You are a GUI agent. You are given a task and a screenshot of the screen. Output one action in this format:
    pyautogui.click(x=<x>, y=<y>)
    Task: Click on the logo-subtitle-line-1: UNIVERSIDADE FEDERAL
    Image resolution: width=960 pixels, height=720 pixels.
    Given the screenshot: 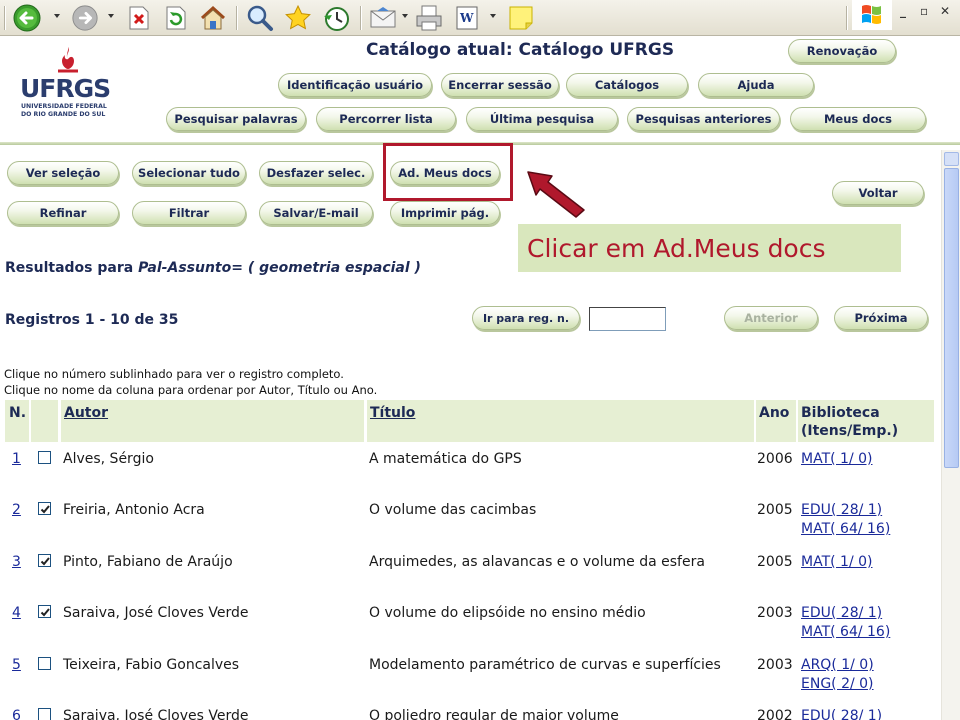 What is the action you would take?
    pyautogui.click(x=64, y=106)
    